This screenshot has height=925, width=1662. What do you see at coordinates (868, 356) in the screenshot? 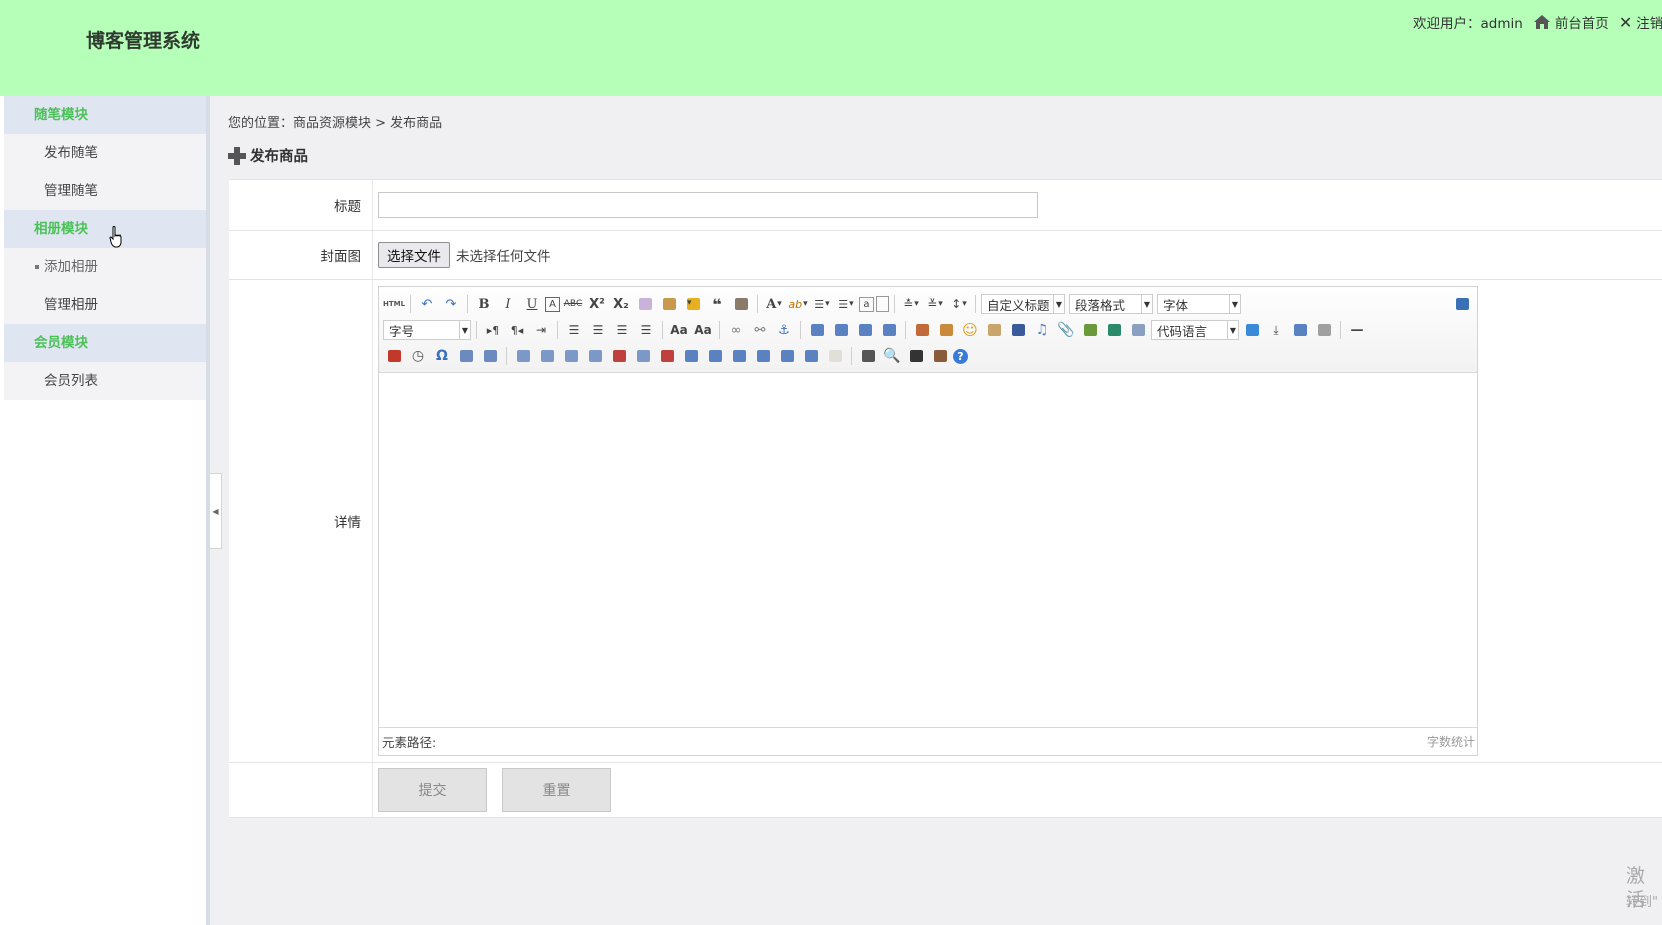
I see `print-icon` at bounding box center [868, 356].